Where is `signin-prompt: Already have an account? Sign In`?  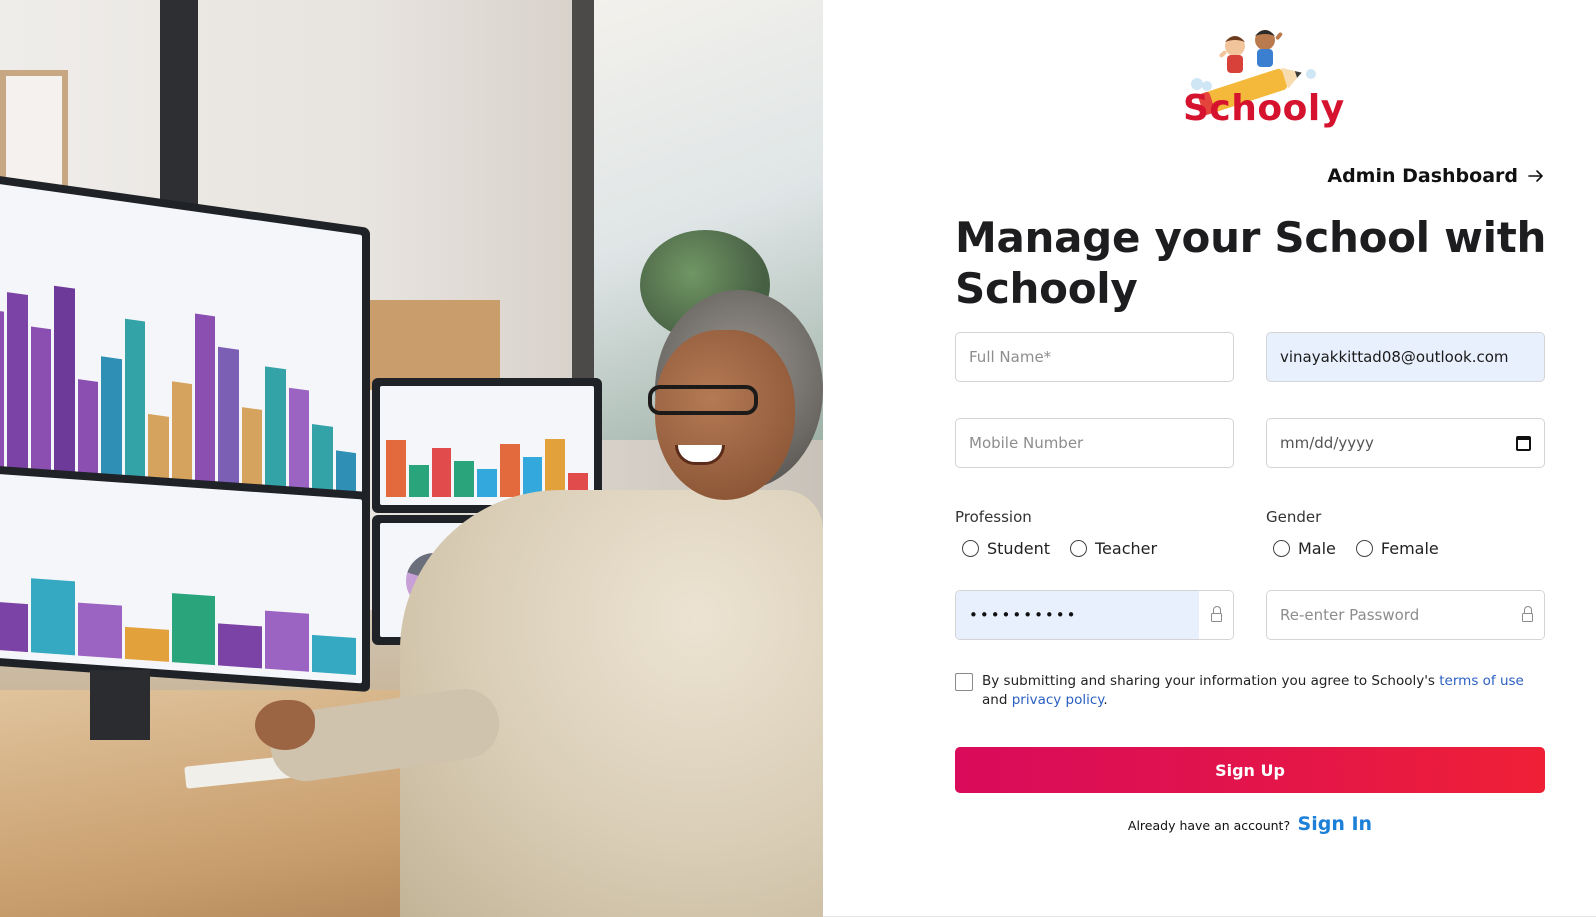
signin-prompt: Already have an account? Sign In is located at coordinates (1250, 824).